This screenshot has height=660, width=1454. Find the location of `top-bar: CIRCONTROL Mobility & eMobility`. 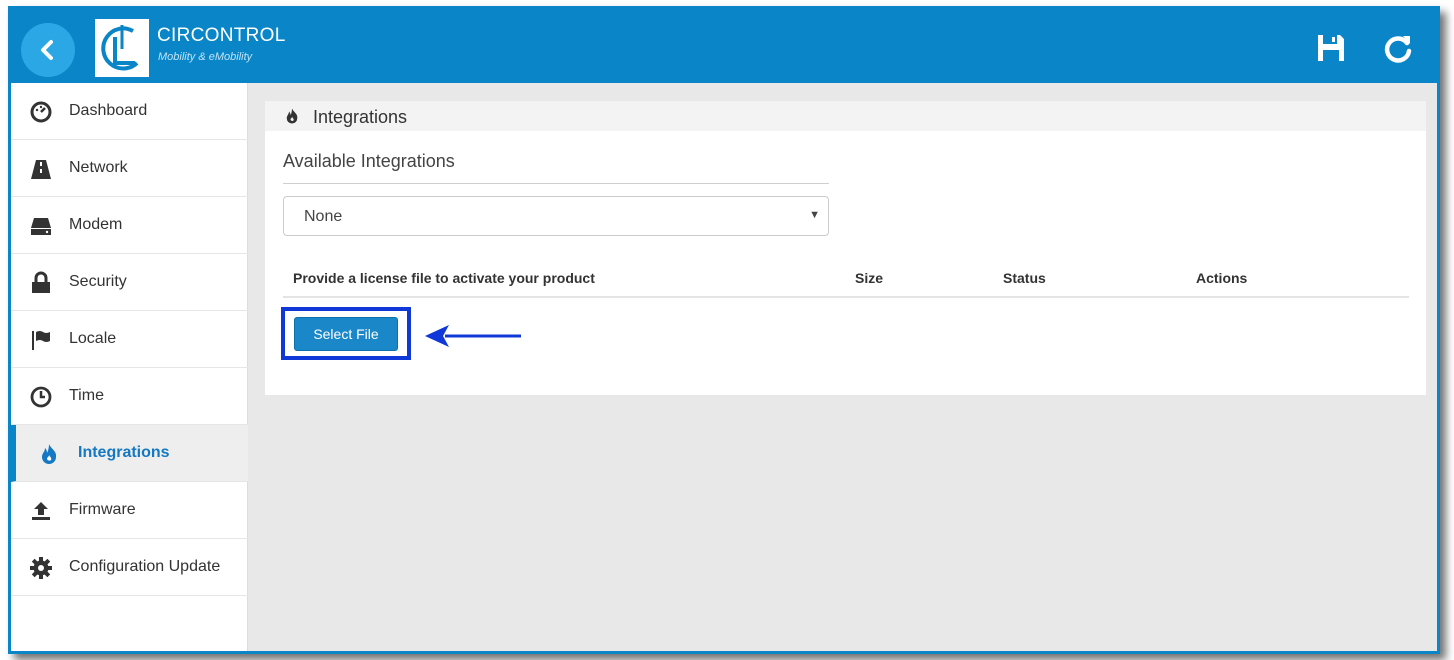

top-bar: CIRCONTROL Mobility & eMobility is located at coordinates (724, 46).